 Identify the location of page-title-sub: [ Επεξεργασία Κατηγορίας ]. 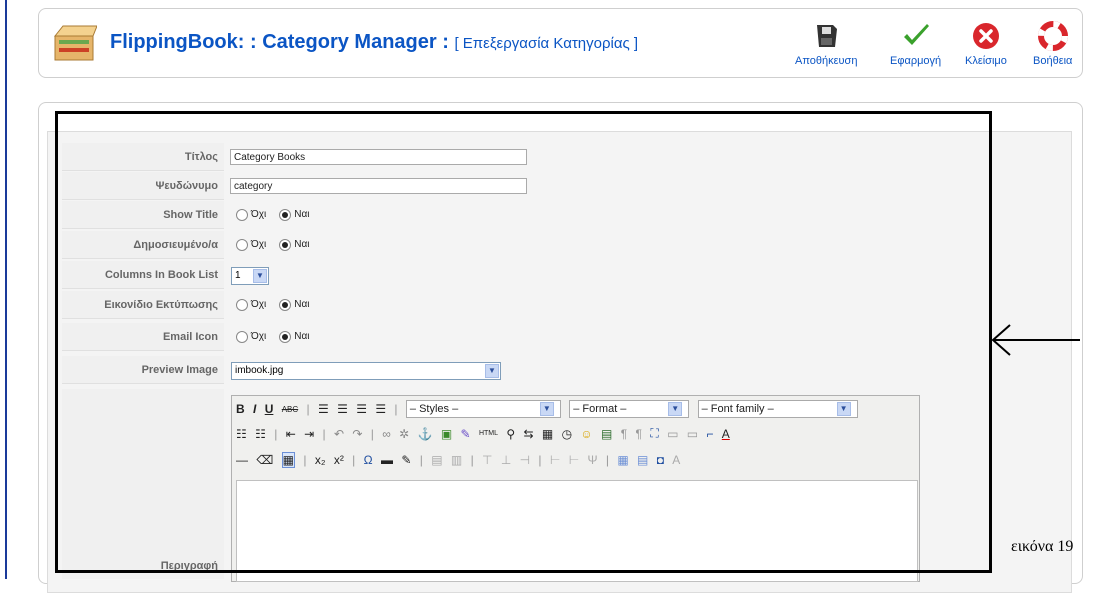
(546, 43).